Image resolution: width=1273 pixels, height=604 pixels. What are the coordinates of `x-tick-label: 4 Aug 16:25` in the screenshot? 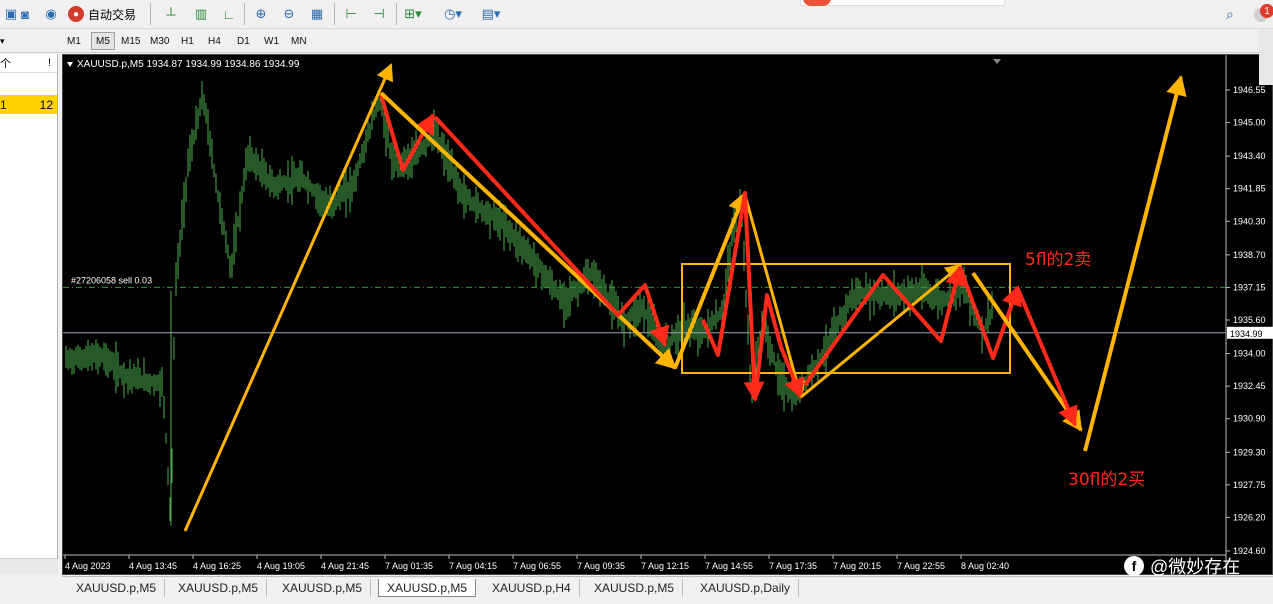 It's located at (217, 566).